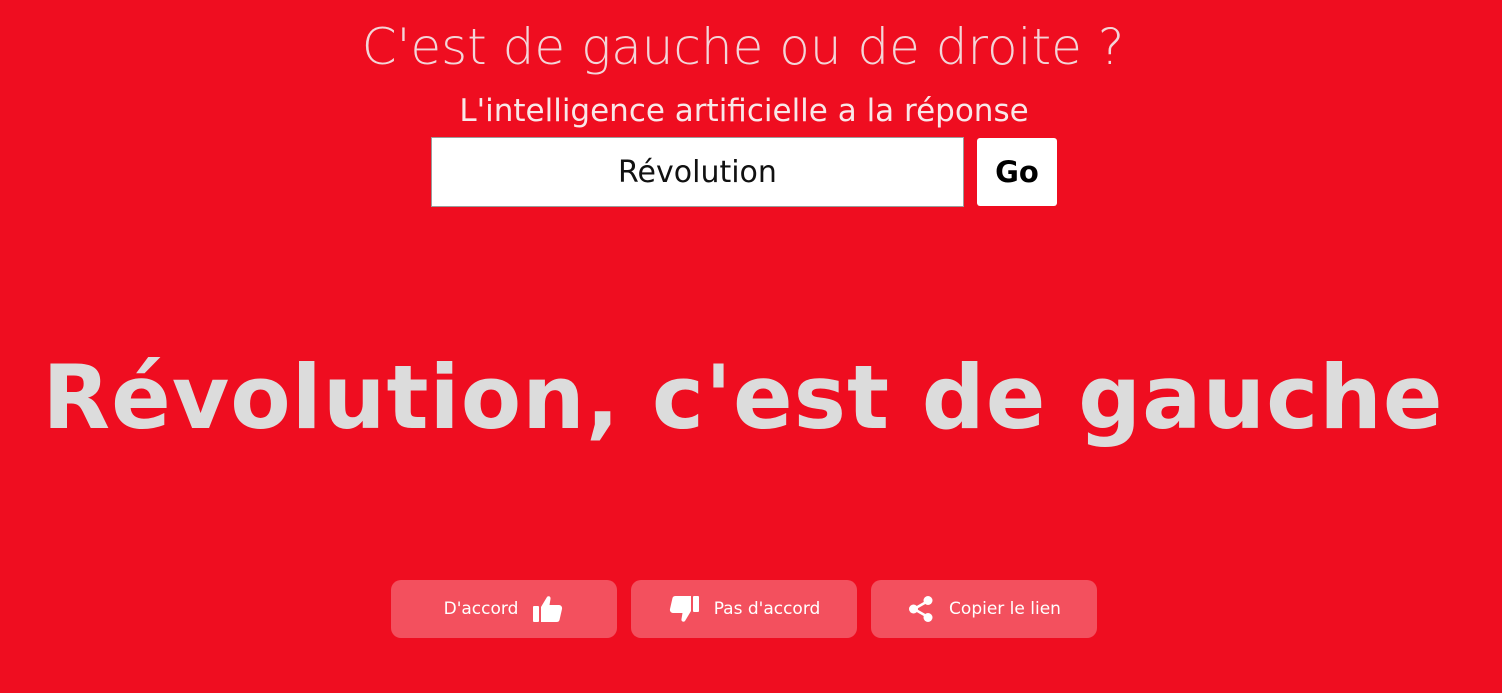 The height and width of the screenshot is (693, 1502). Describe the element at coordinates (743, 47) in the screenshot. I see `page-title: C'est de gauche ou de droite ?` at that location.